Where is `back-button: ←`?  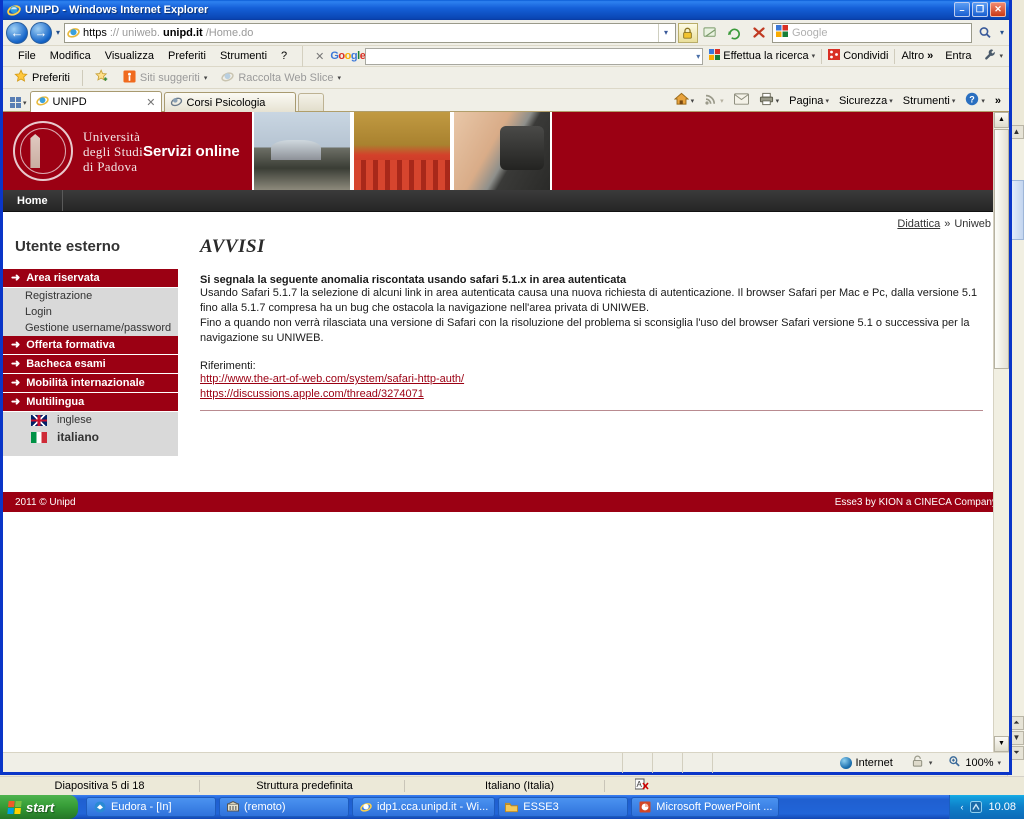 back-button: ← is located at coordinates (17, 32).